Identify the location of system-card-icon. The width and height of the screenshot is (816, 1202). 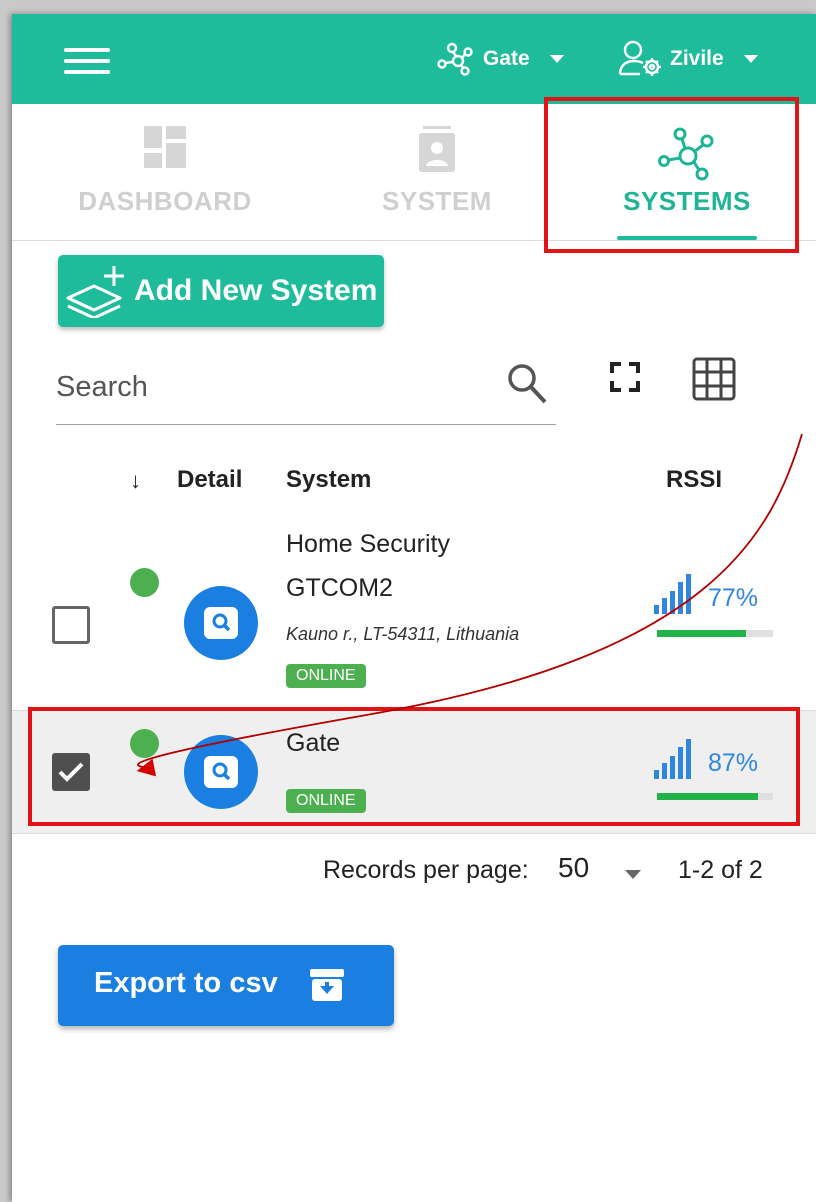
(437, 149).